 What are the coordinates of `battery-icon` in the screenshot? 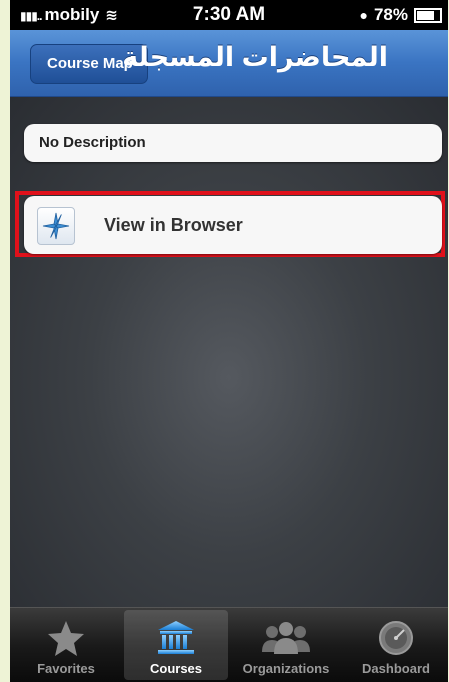 It's located at (428, 15).